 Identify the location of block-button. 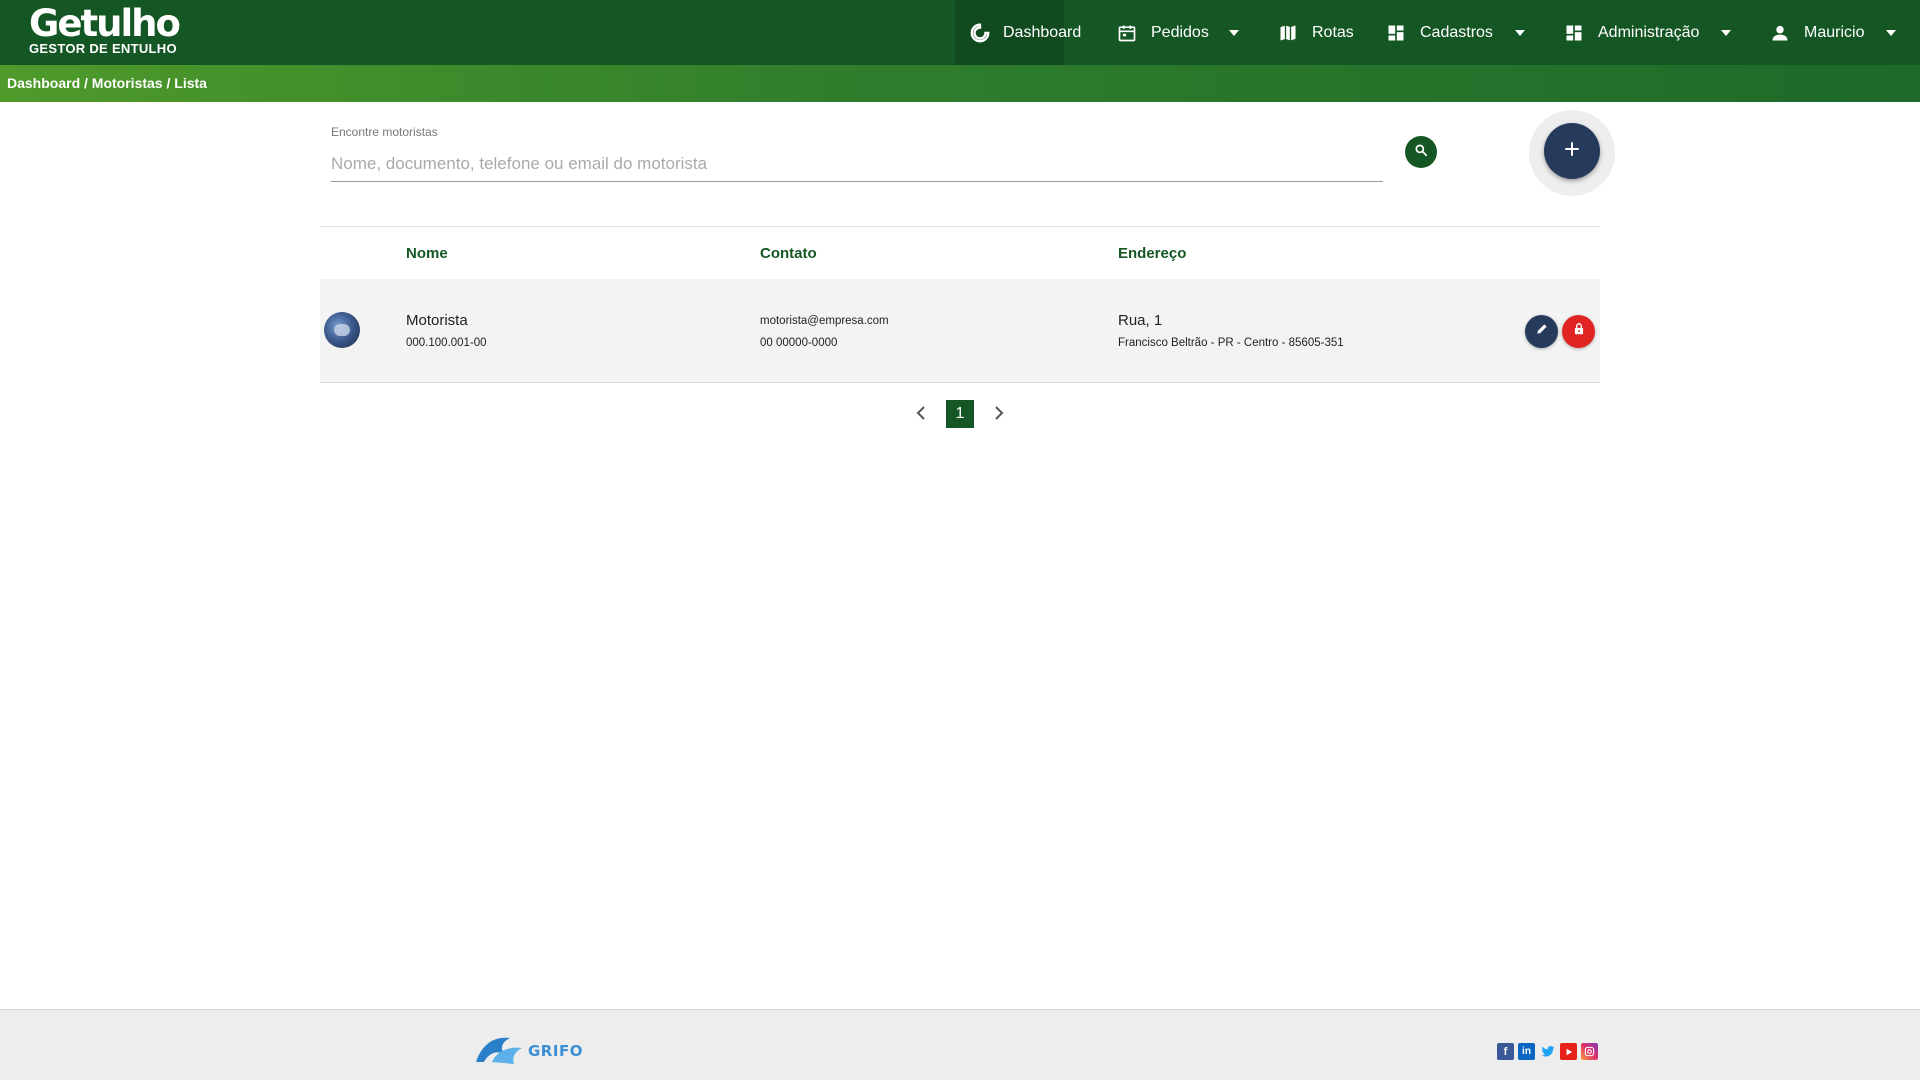
(1578, 331).